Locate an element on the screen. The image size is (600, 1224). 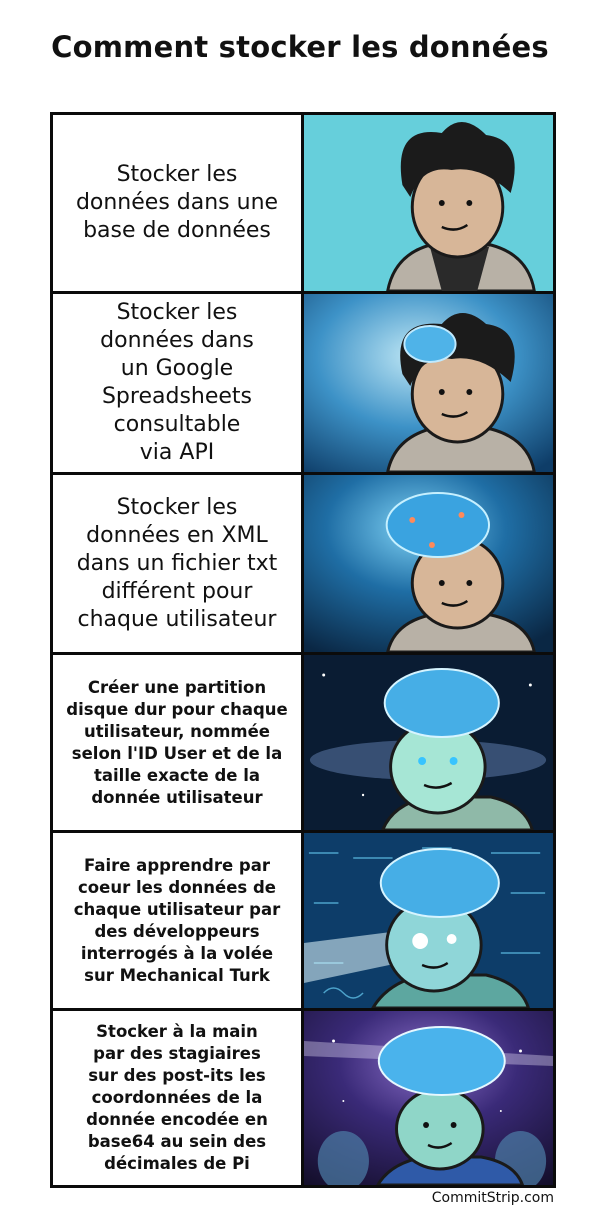
panel-1-image is located at coordinates (427, 203).